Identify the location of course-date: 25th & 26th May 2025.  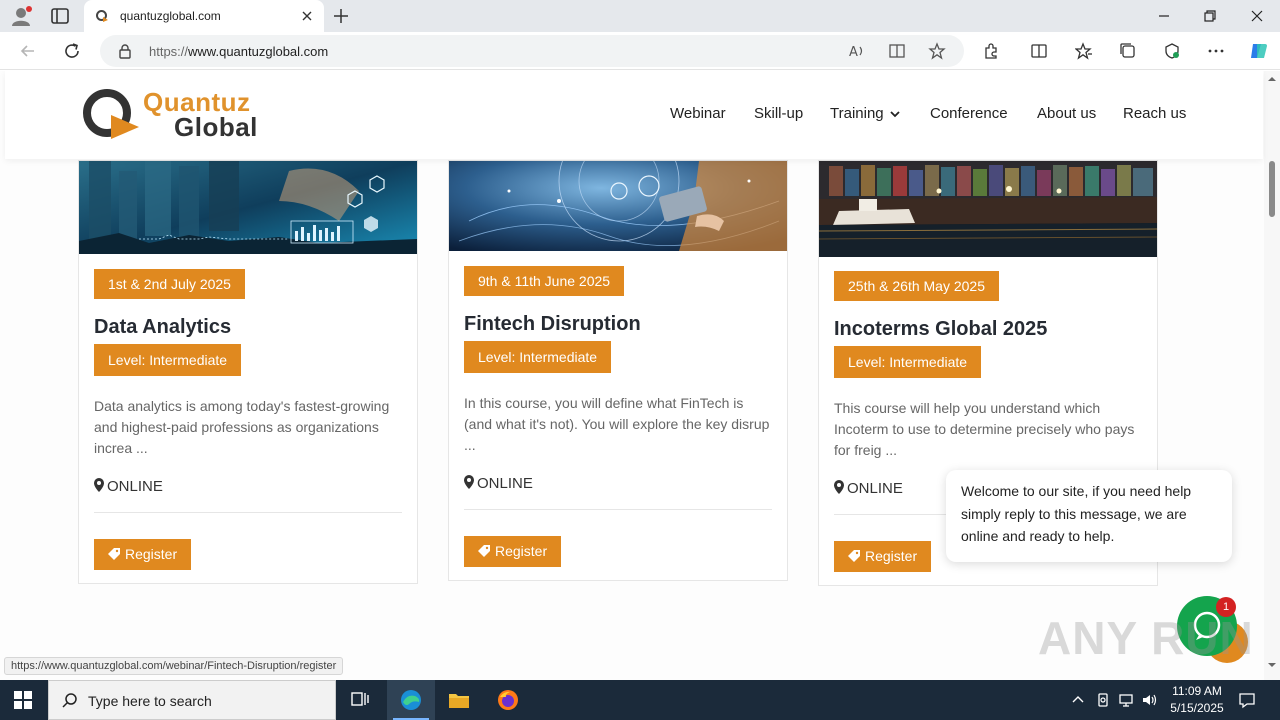
(916, 286).